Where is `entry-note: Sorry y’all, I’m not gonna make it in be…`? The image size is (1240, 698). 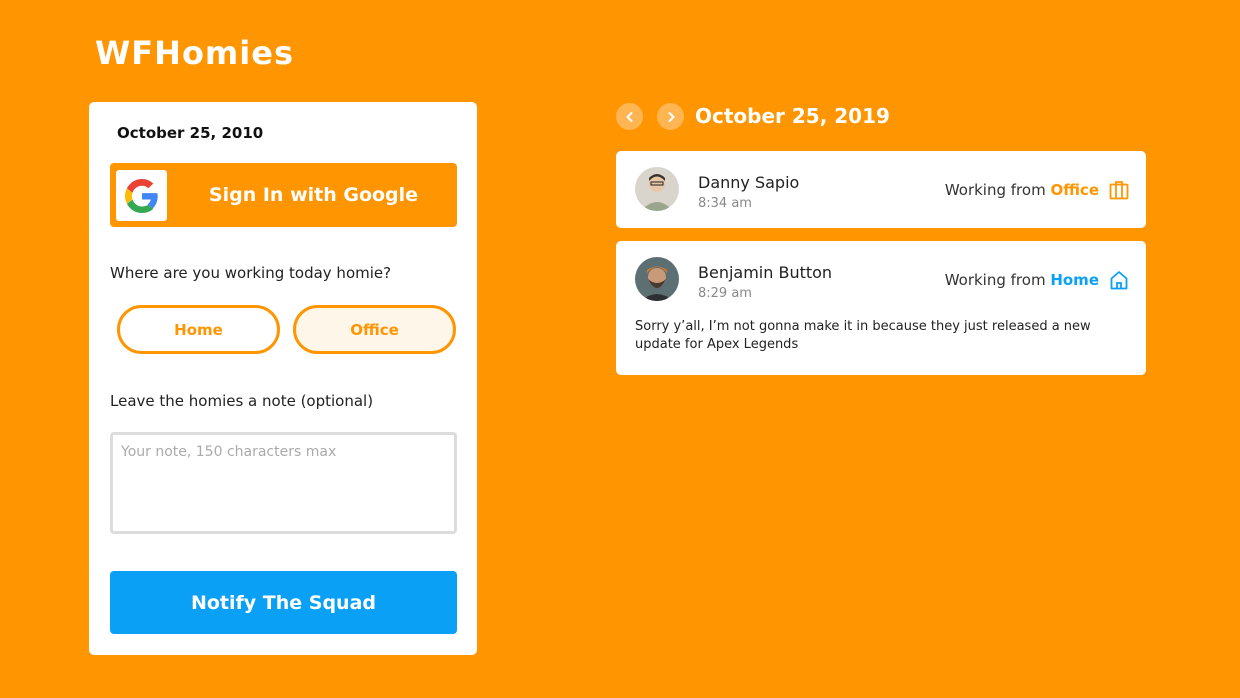 entry-note: Sorry y’all, I’m not gonna make it in be… is located at coordinates (863, 335).